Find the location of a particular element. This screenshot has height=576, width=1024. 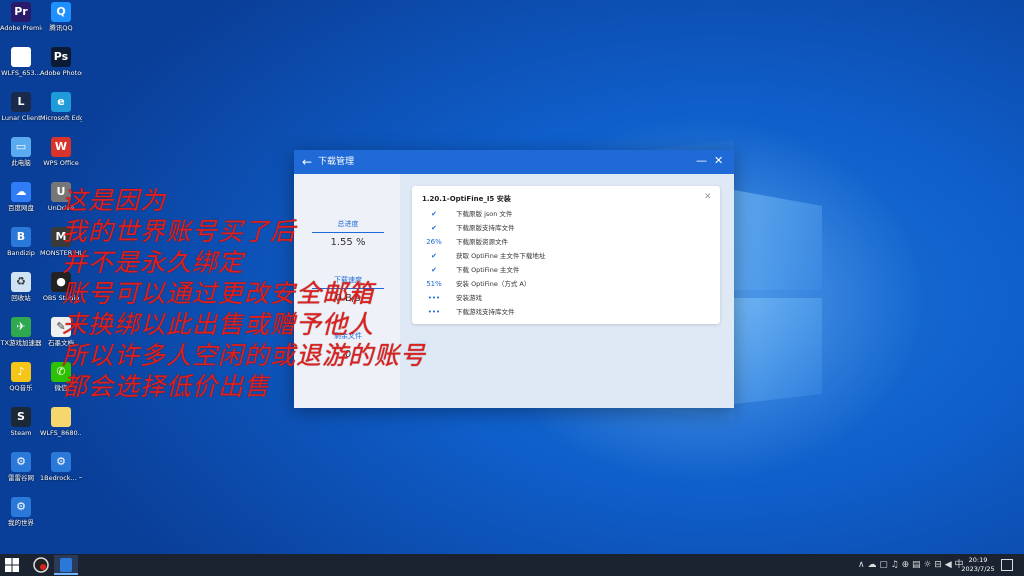

qq-icon: Q is located at coordinates (61, 12).